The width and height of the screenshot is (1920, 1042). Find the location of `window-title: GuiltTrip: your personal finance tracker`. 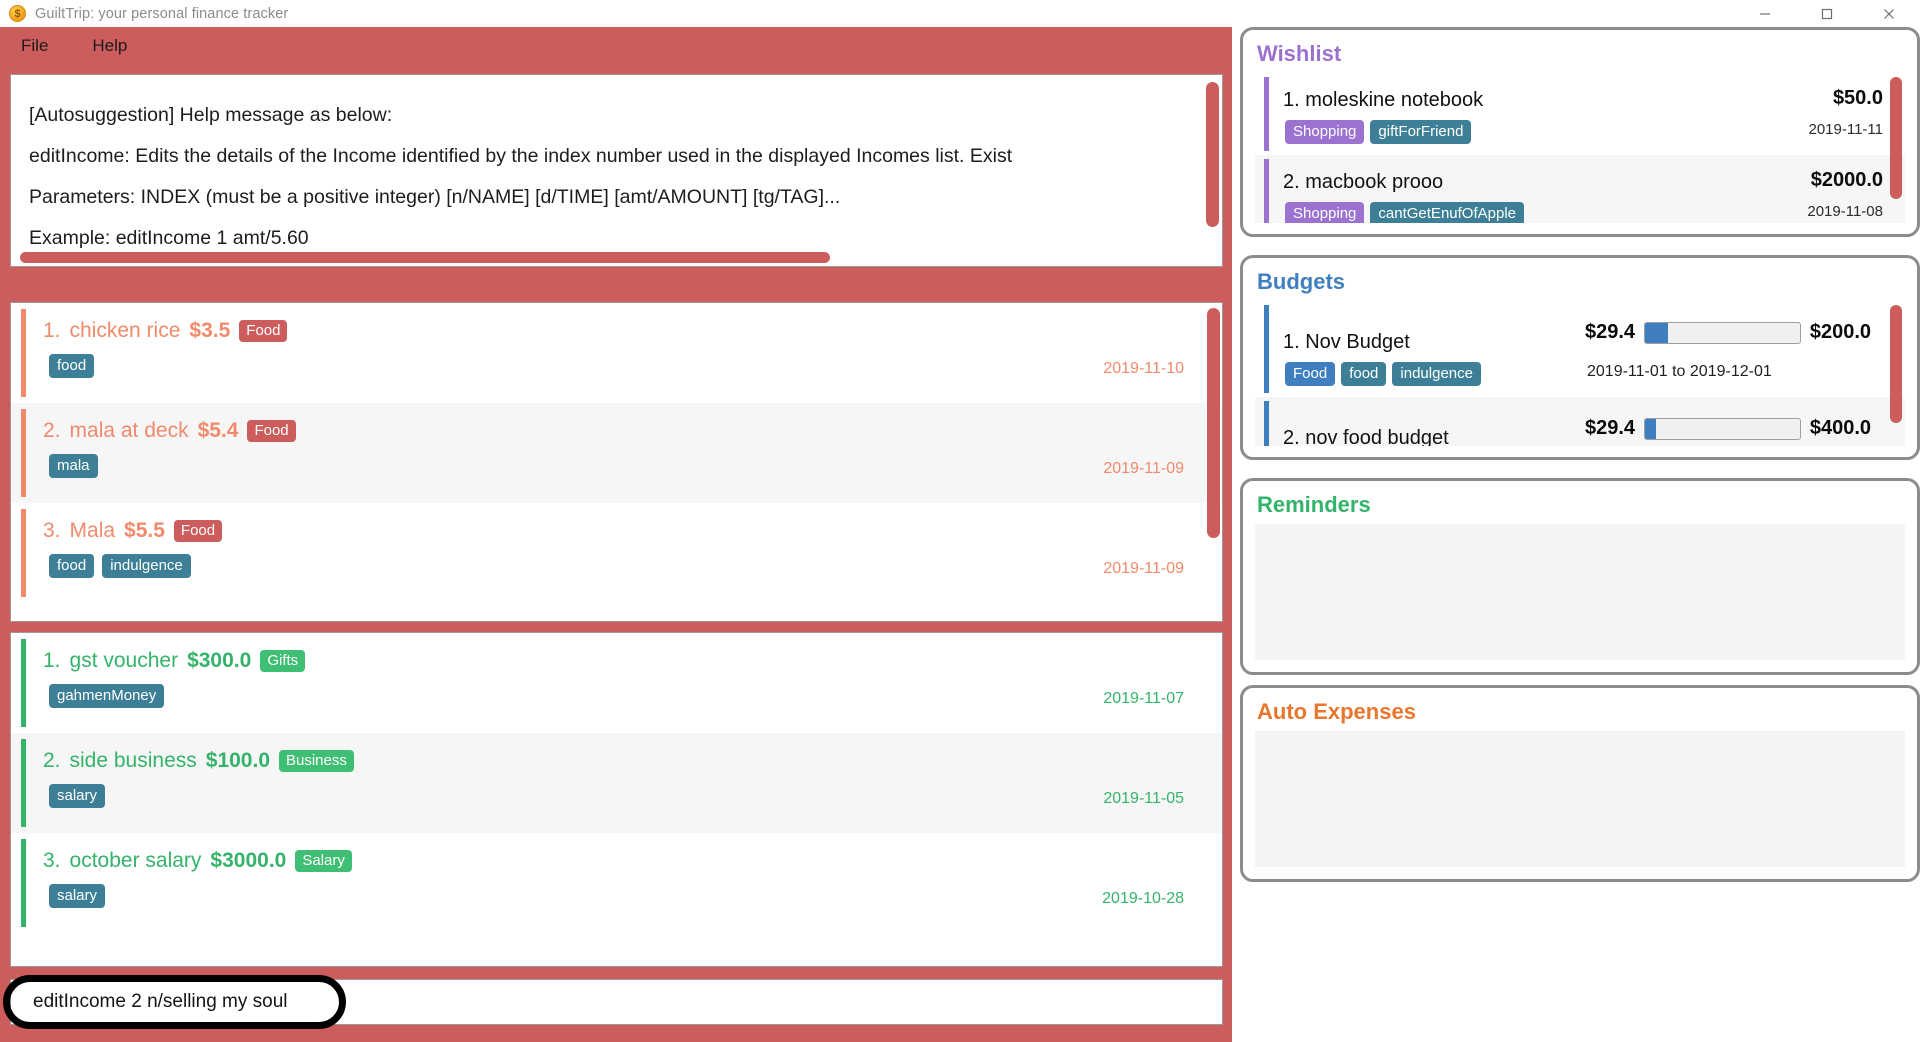

window-title: GuiltTrip: your personal finance tracker is located at coordinates (162, 13).